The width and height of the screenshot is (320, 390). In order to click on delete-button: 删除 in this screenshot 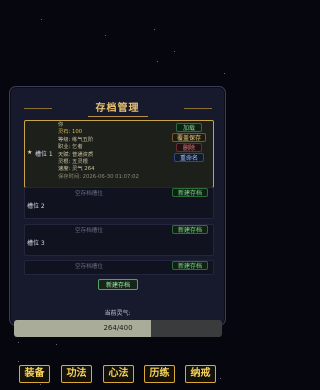, I will do `click(189, 147)`.